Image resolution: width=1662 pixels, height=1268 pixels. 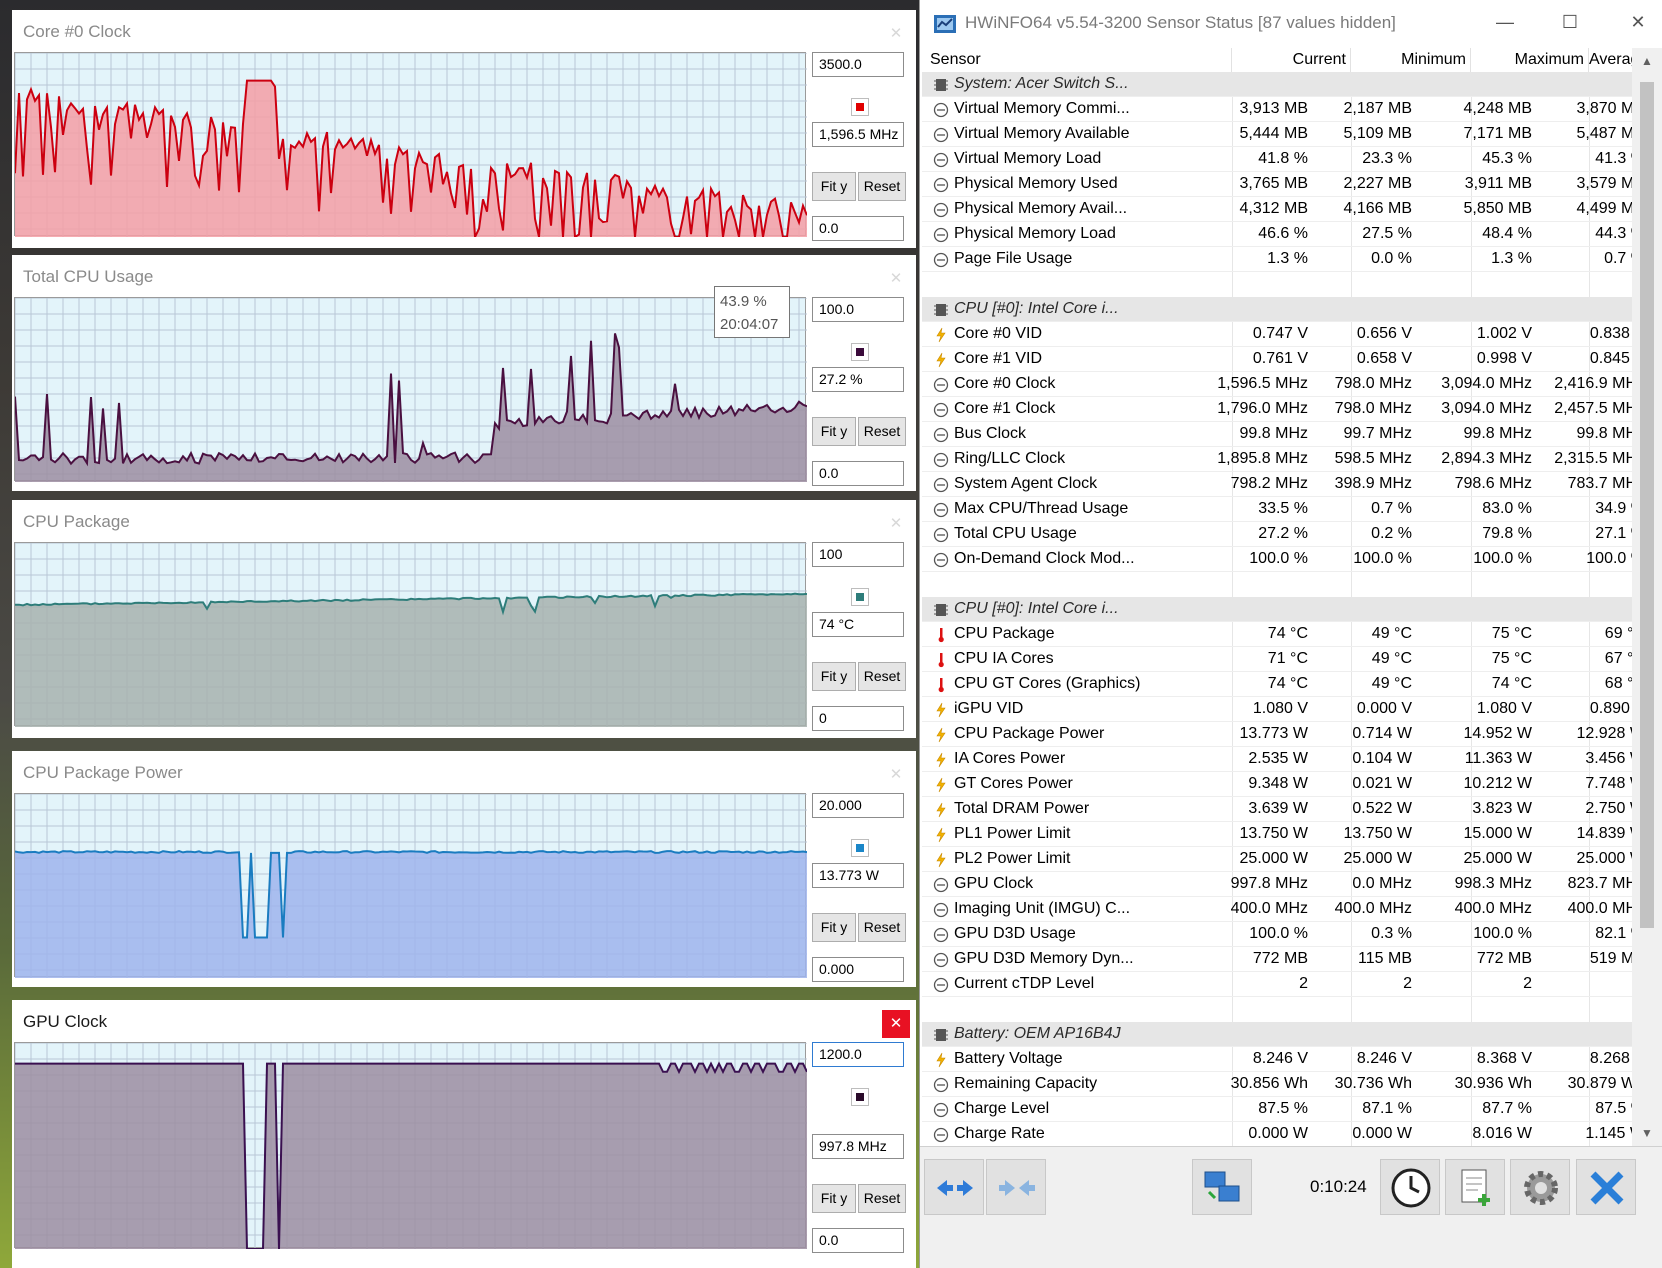 What do you see at coordinates (1016, 1187) in the screenshot?
I see `collapse-button` at bounding box center [1016, 1187].